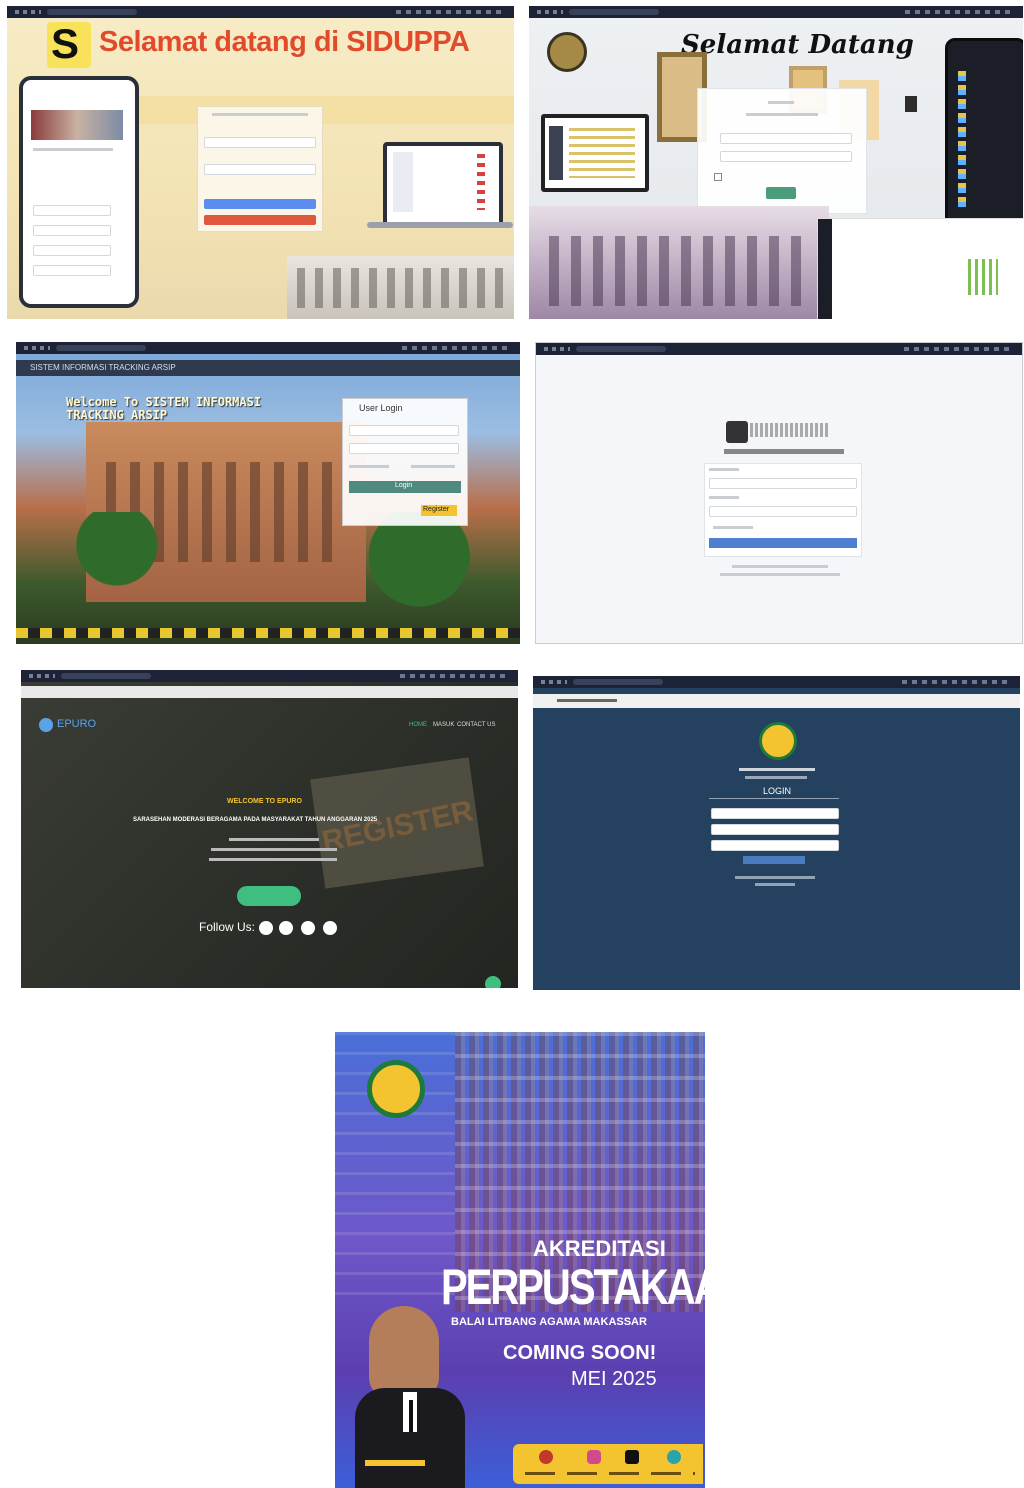 The width and height of the screenshot is (1024, 1488). Describe the element at coordinates (674, 1457) in the screenshot. I see `whatsapp-icon` at that location.